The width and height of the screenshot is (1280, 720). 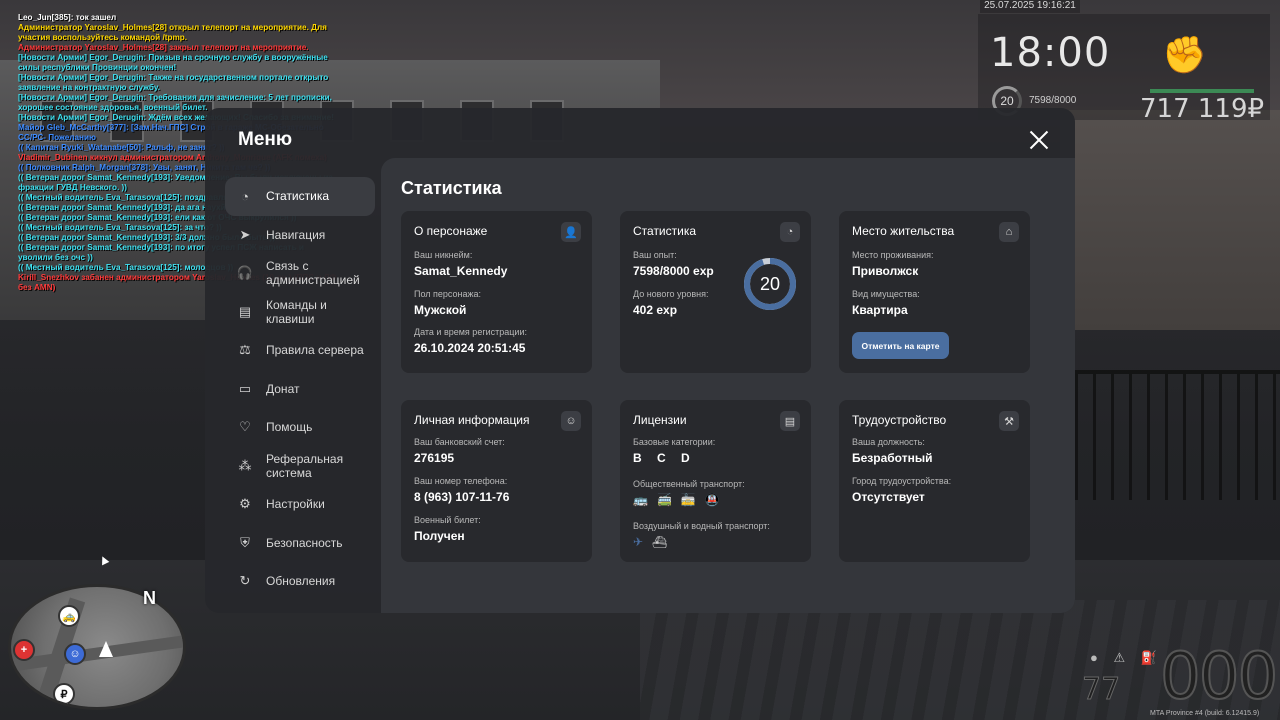 What do you see at coordinates (770, 283) in the screenshot?
I see `level-value: 20` at bounding box center [770, 283].